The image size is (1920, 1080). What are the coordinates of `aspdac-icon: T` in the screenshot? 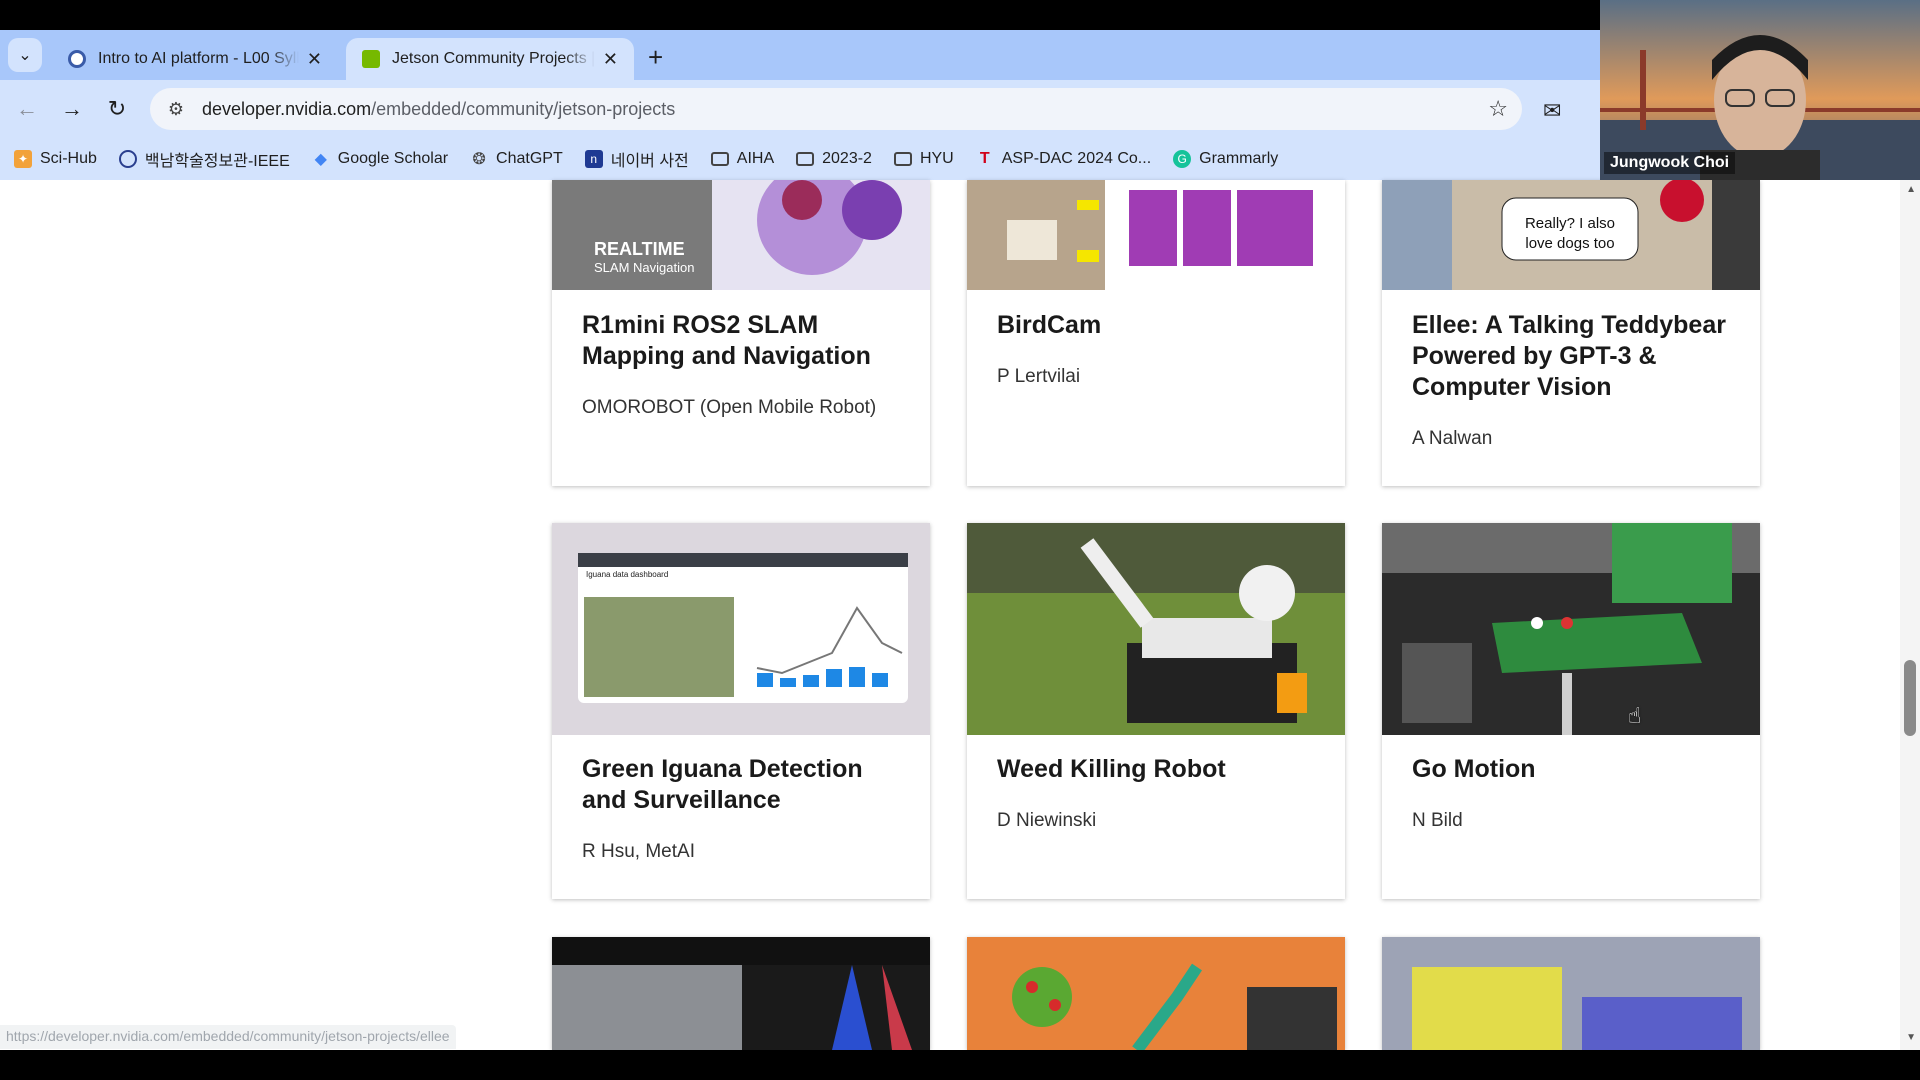 It's located at (984, 158).